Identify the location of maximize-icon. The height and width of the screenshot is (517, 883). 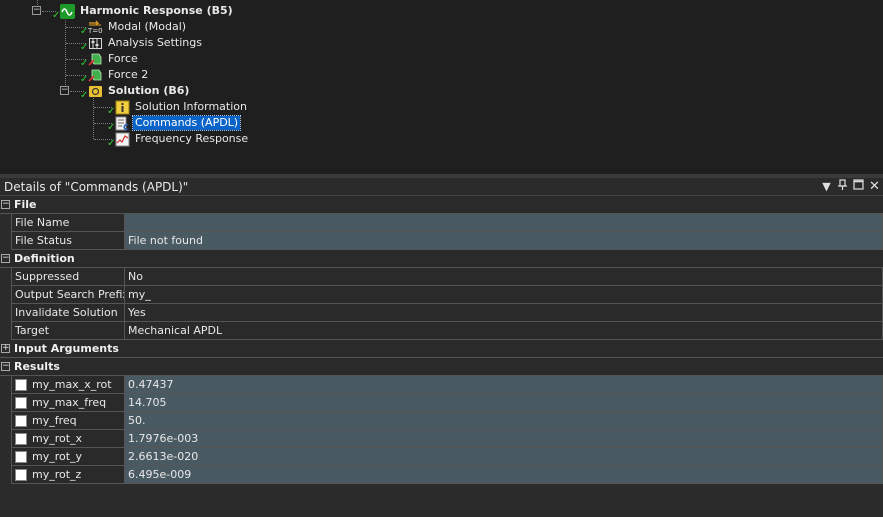
(858, 186).